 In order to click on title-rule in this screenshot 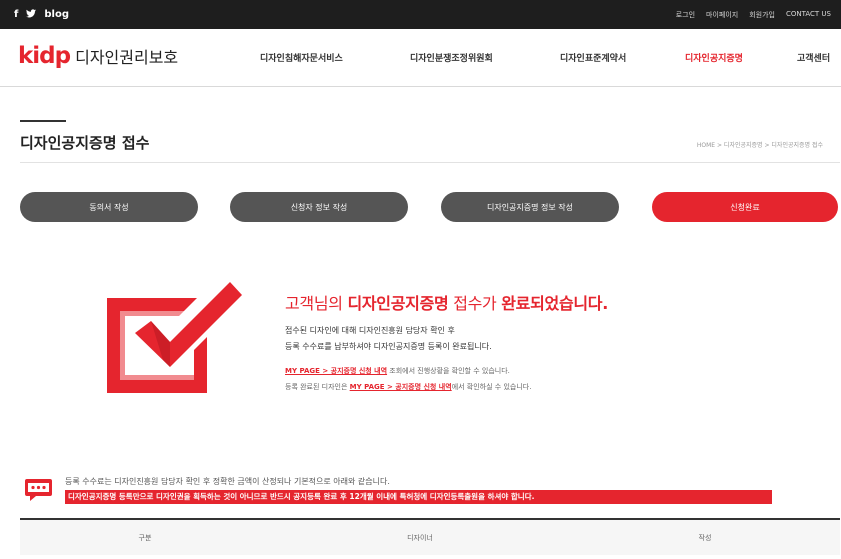, I will do `click(43, 121)`.